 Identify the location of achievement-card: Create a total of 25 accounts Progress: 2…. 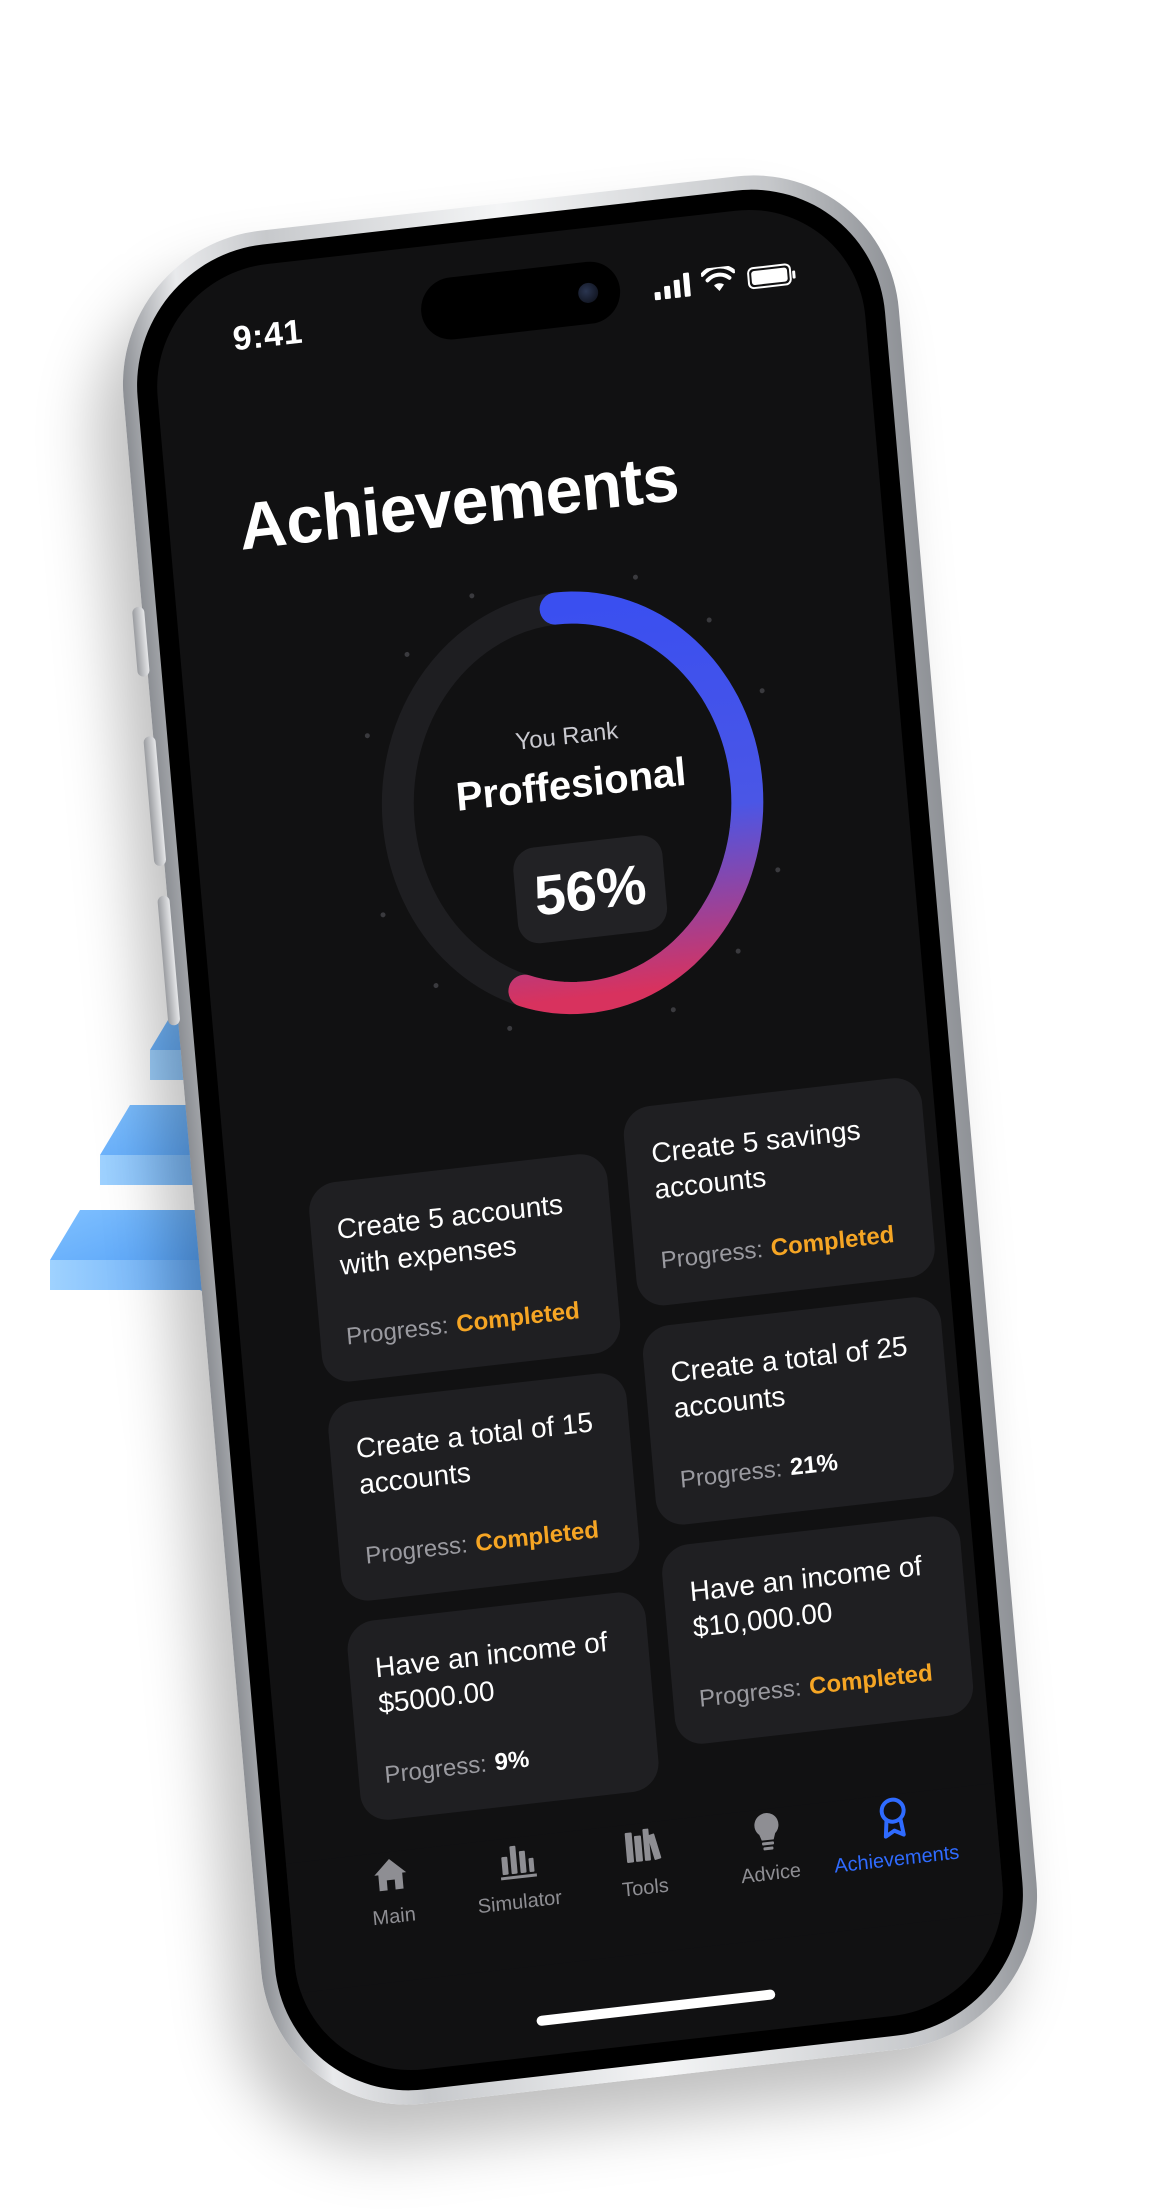
(798, 1411).